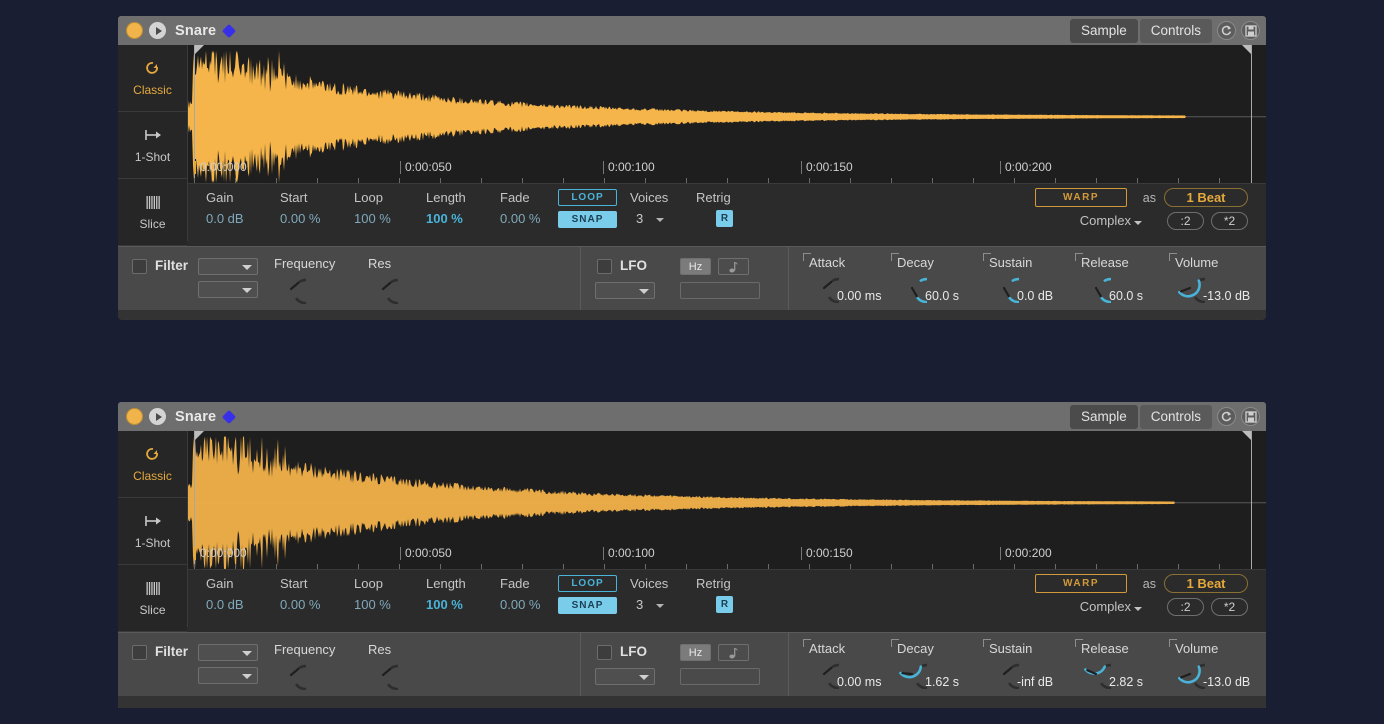 Image resolution: width=1384 pixels, height=724 pixels. What do you see at coordinates (1035, 682) in the screenshot?
I see `envelope-sustain-value: -inf dB` at bounding box center [1035, 682].